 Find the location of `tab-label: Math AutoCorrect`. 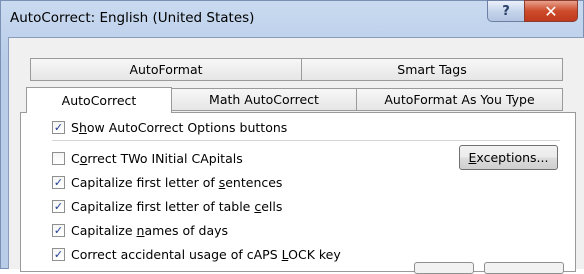

tab-label: Math AutoCorrect is located at coordinates (264, 99).